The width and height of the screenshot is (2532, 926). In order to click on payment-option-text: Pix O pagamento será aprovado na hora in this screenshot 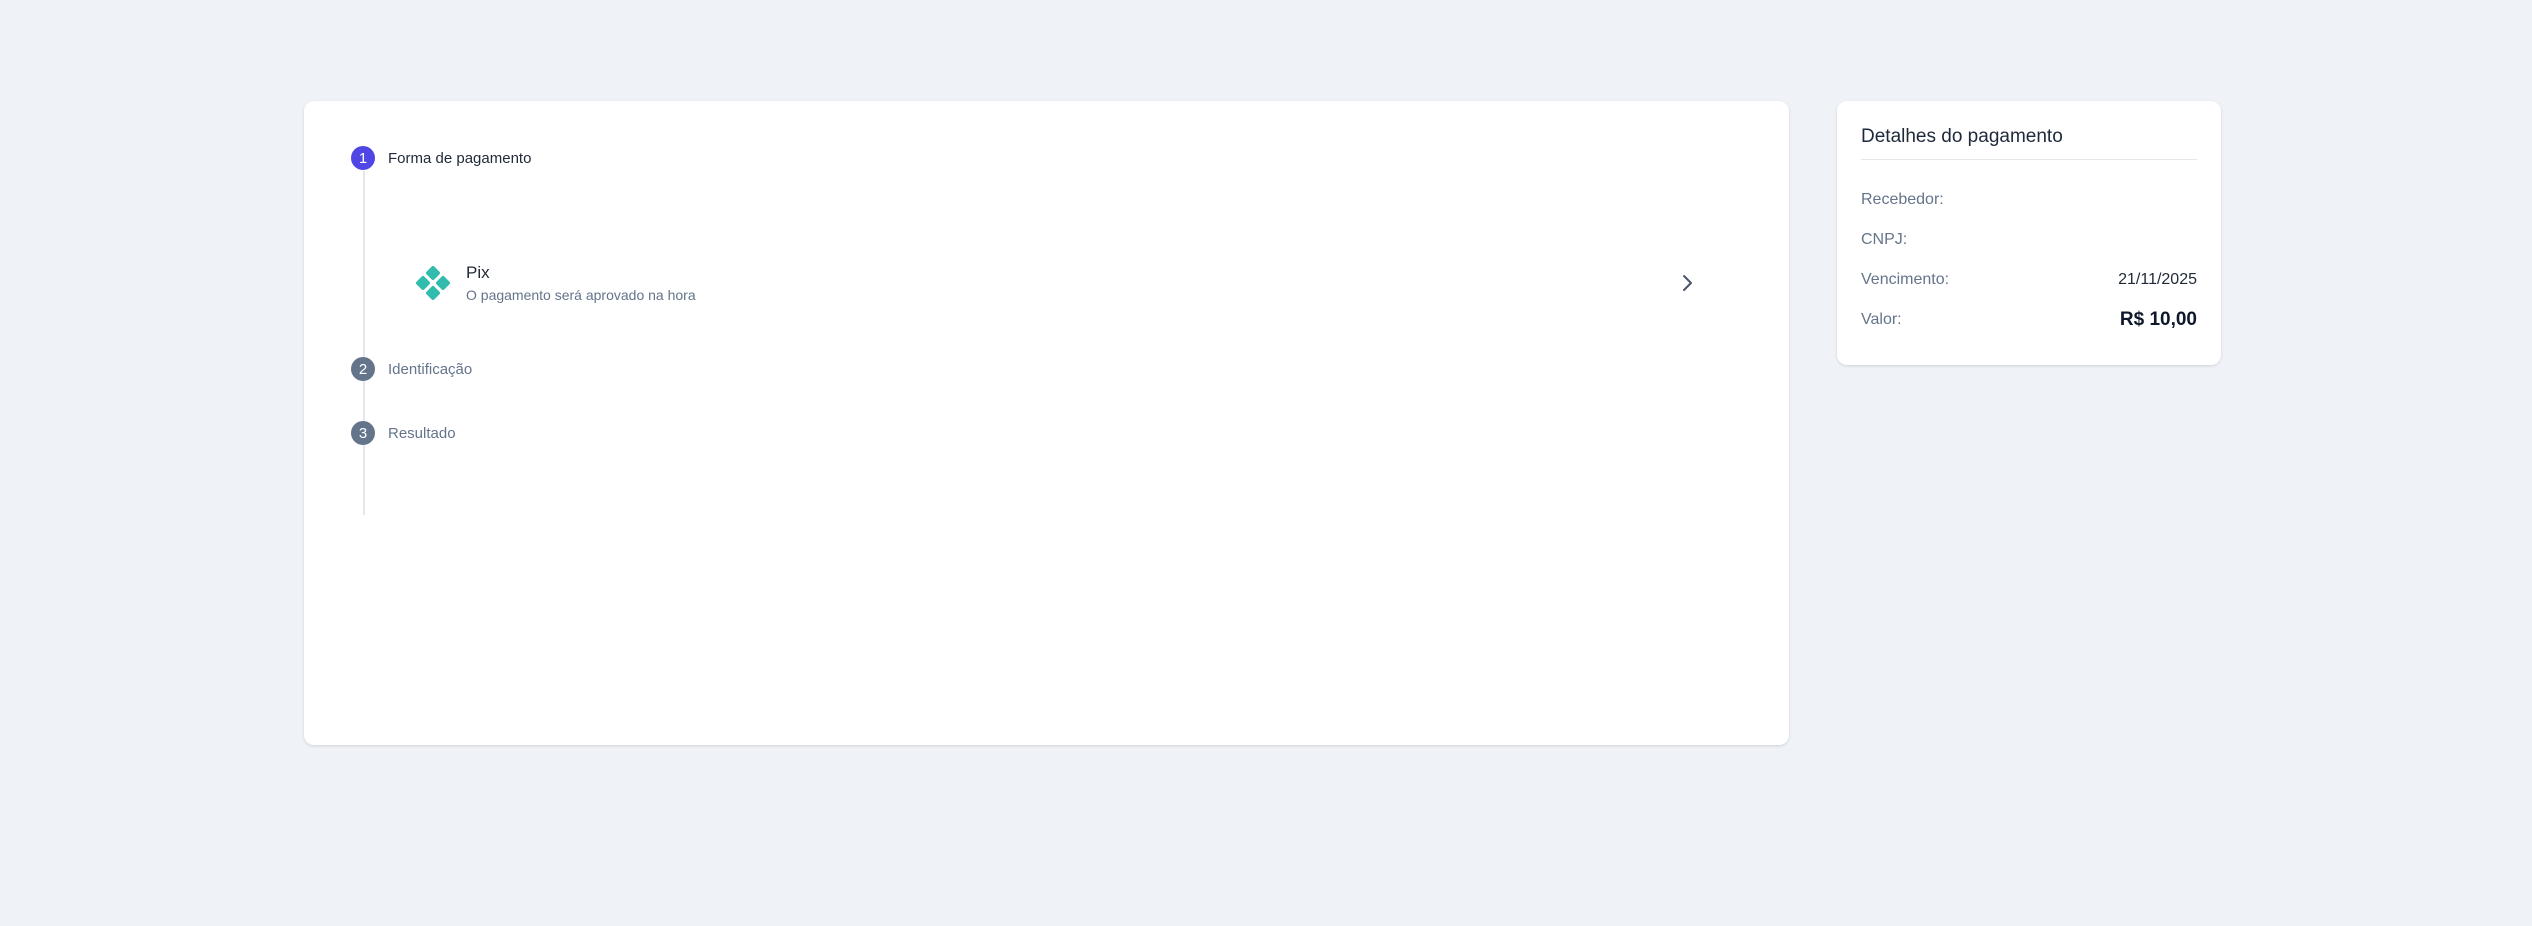, I will do `click(581, 283)`.